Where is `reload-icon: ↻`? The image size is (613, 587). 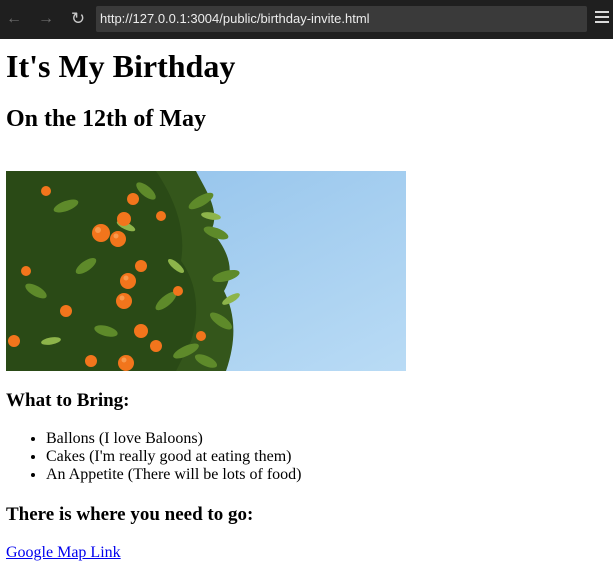 reload-icon: ↻ is located at coordinates (78, 19).